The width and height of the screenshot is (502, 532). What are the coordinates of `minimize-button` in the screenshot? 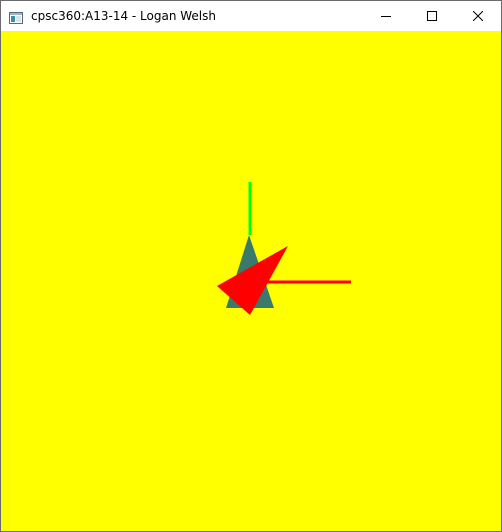 It's located at (386, 16).